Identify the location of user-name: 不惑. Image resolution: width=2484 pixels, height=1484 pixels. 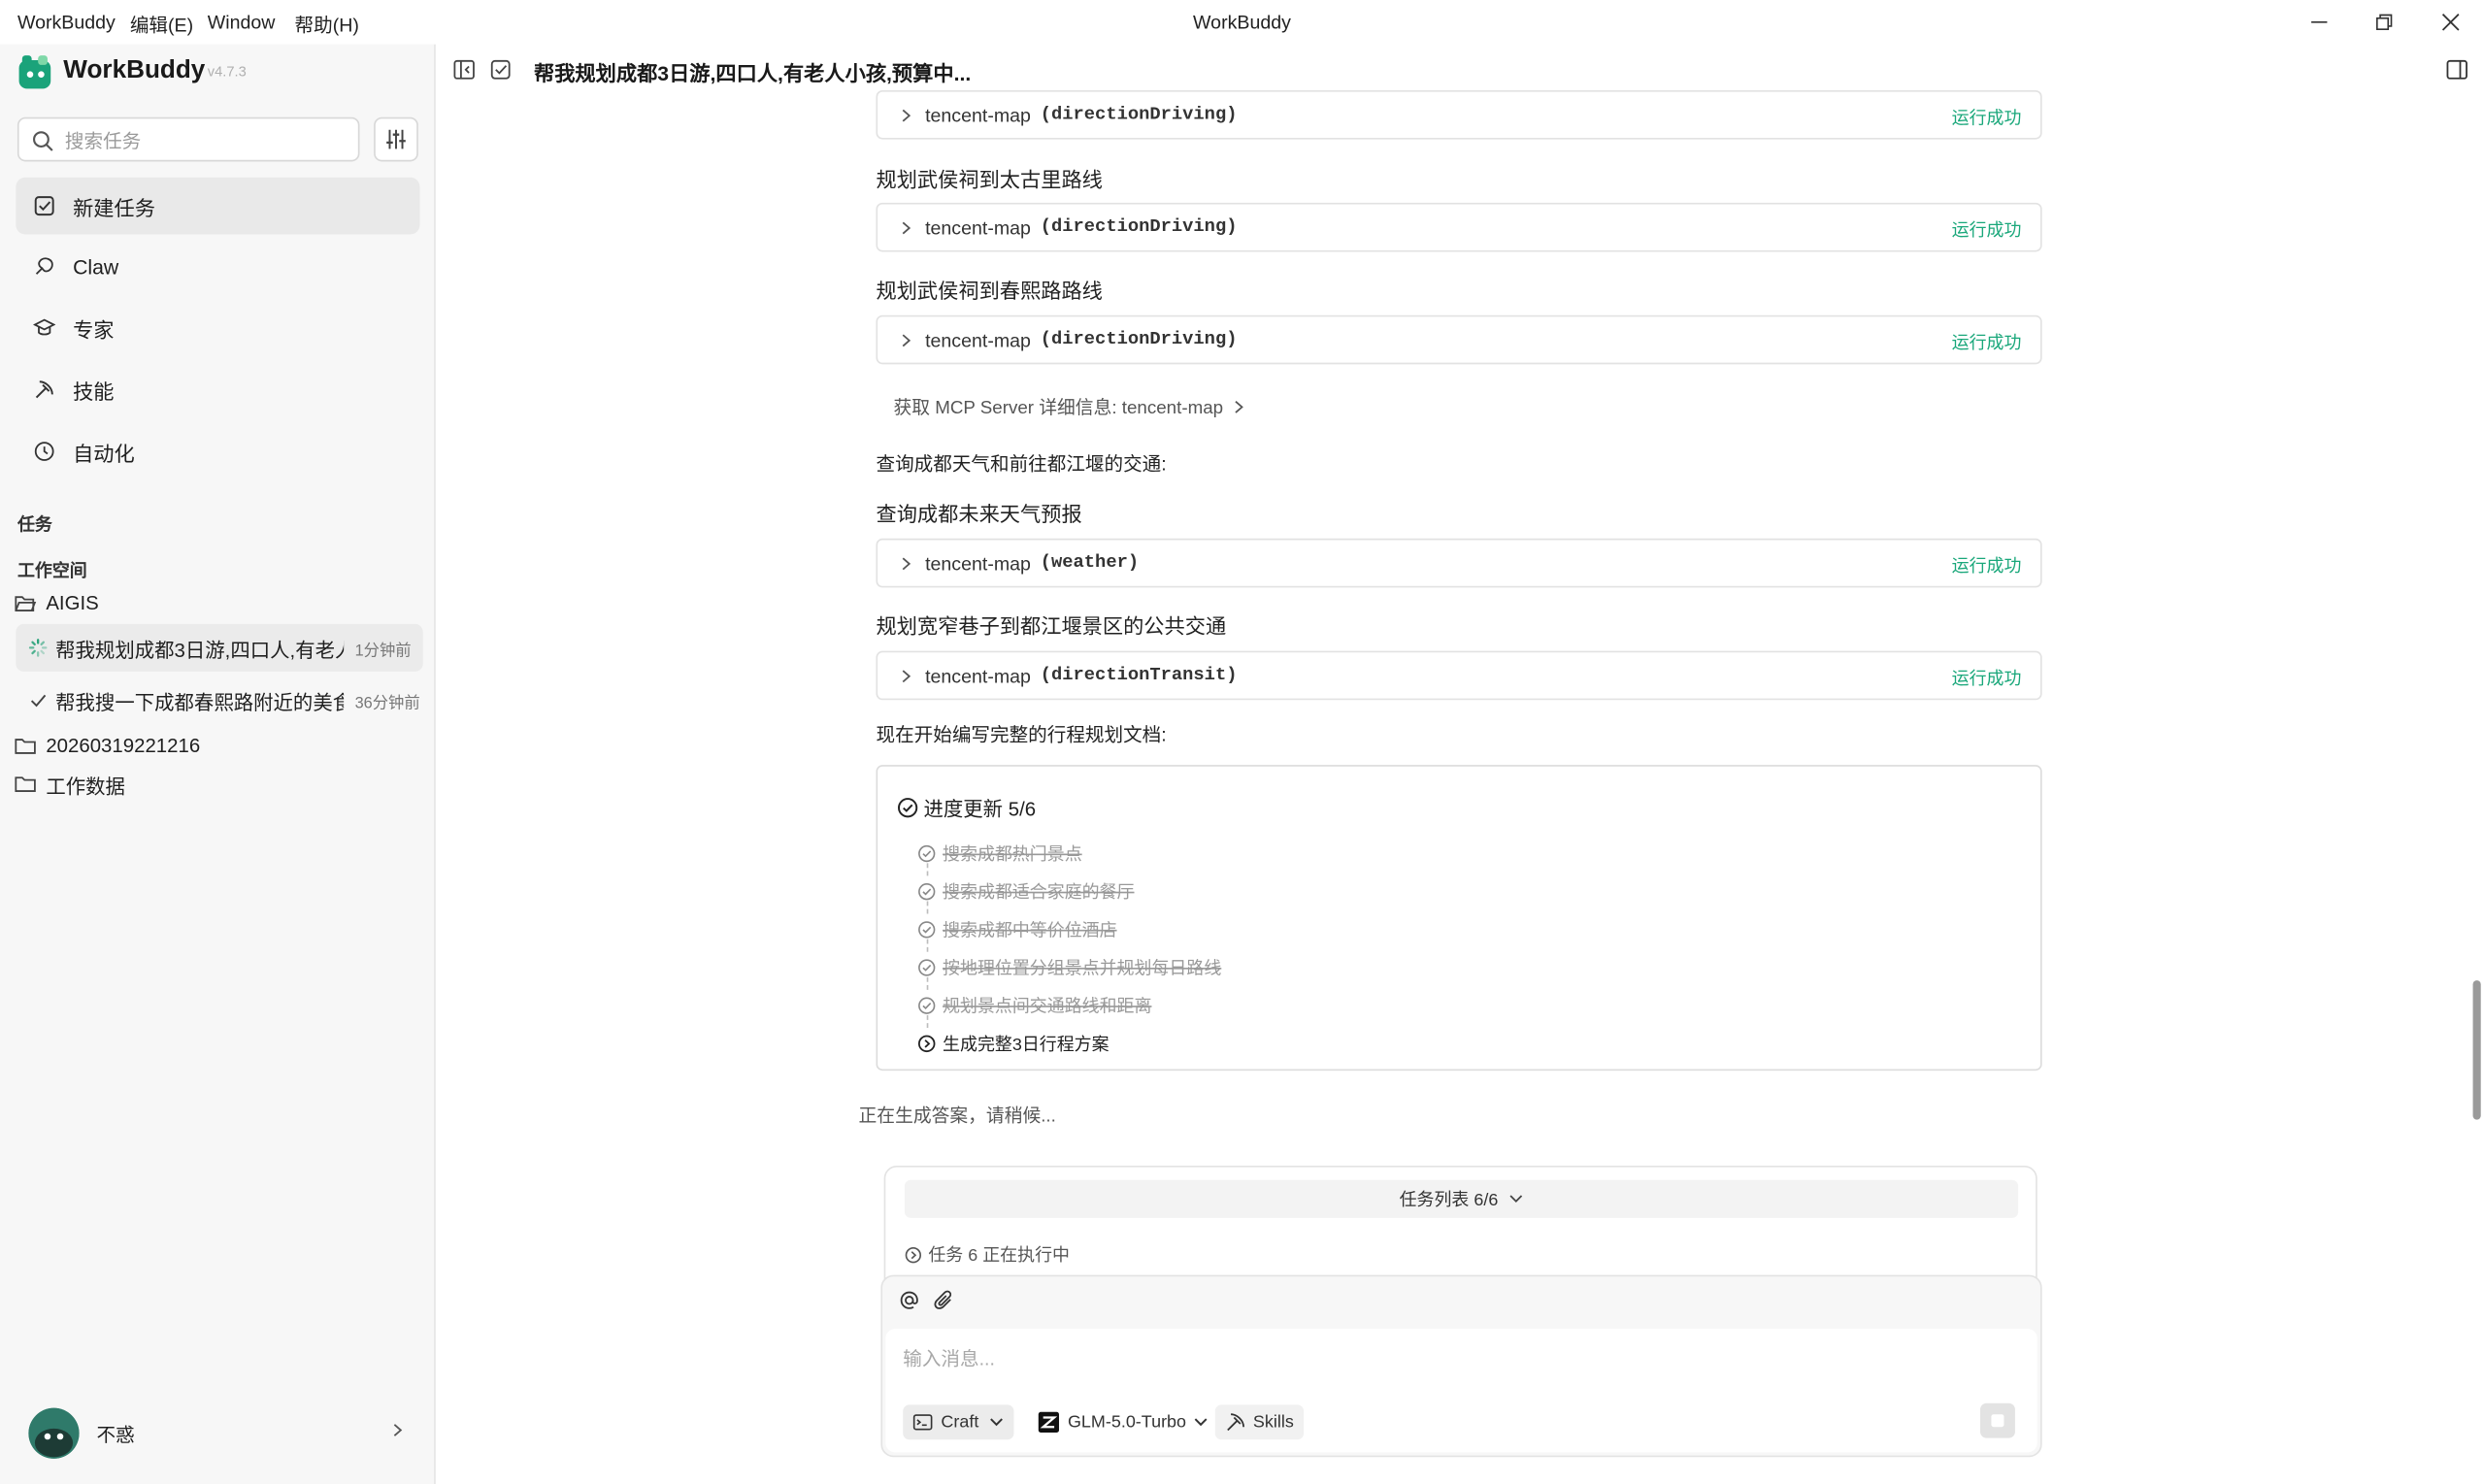
(115, 1434).